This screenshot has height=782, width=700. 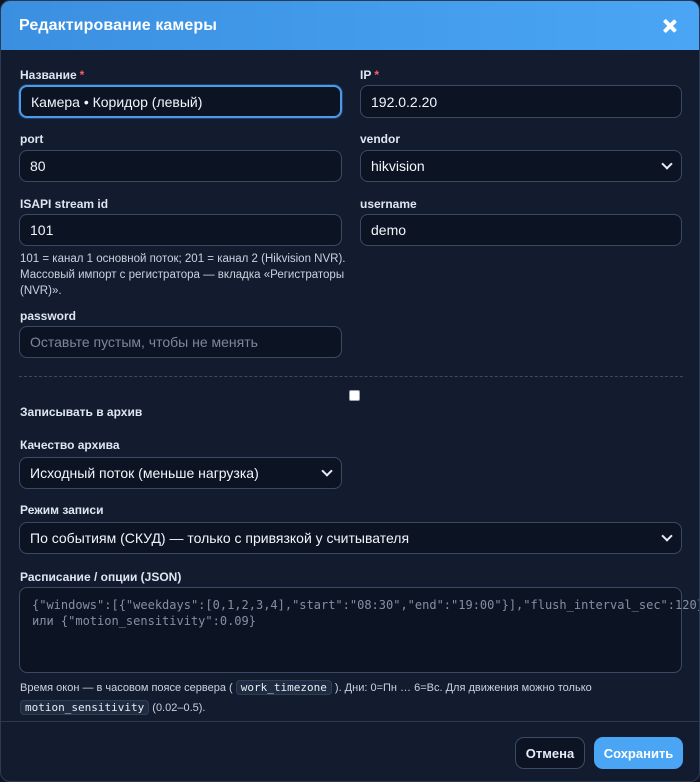 I want to click on quality-select-value: Исходный поток (меньше нагрузка), so click(x=144, y=473).